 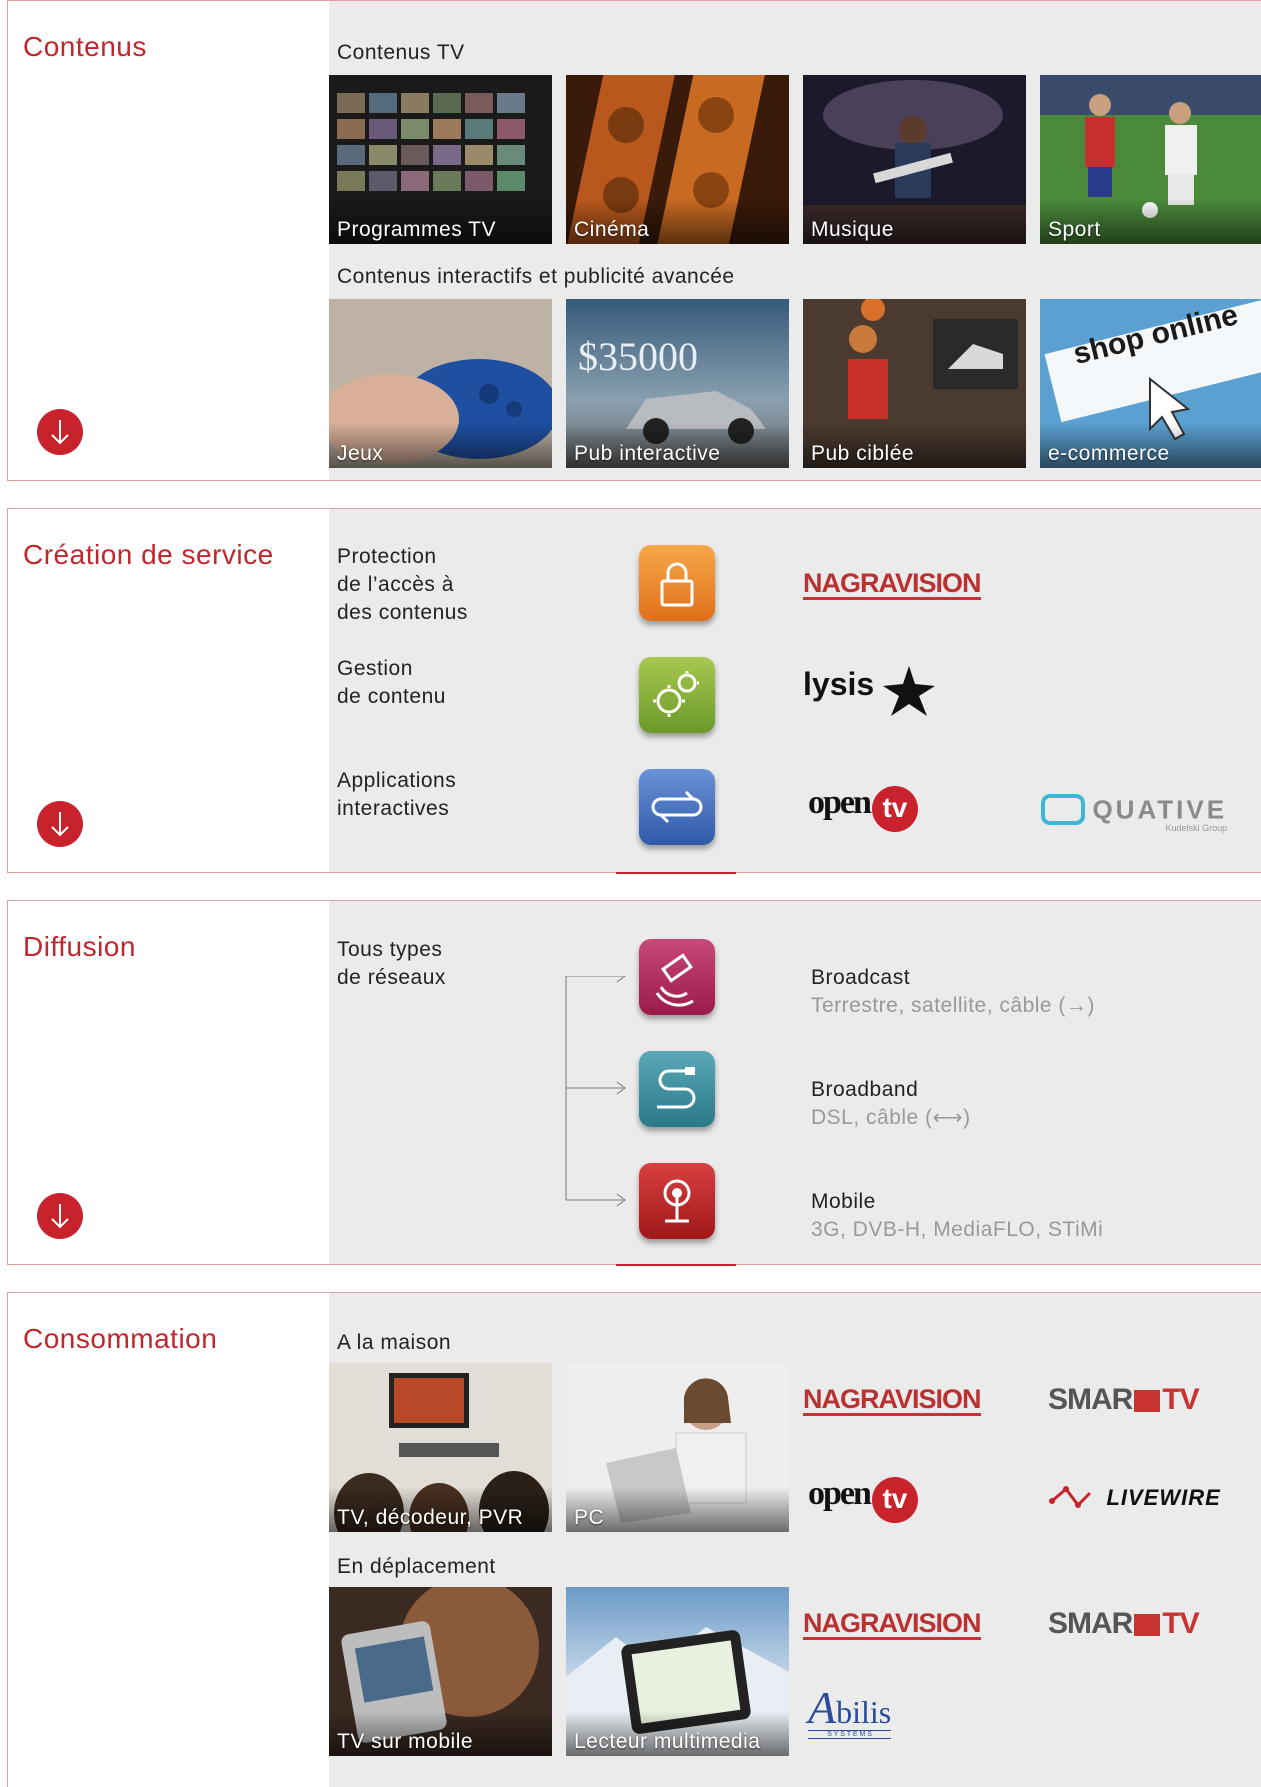 I want to click on service-label-protection: Protection de l’accès à des contenus, so click(x=402, y=585).